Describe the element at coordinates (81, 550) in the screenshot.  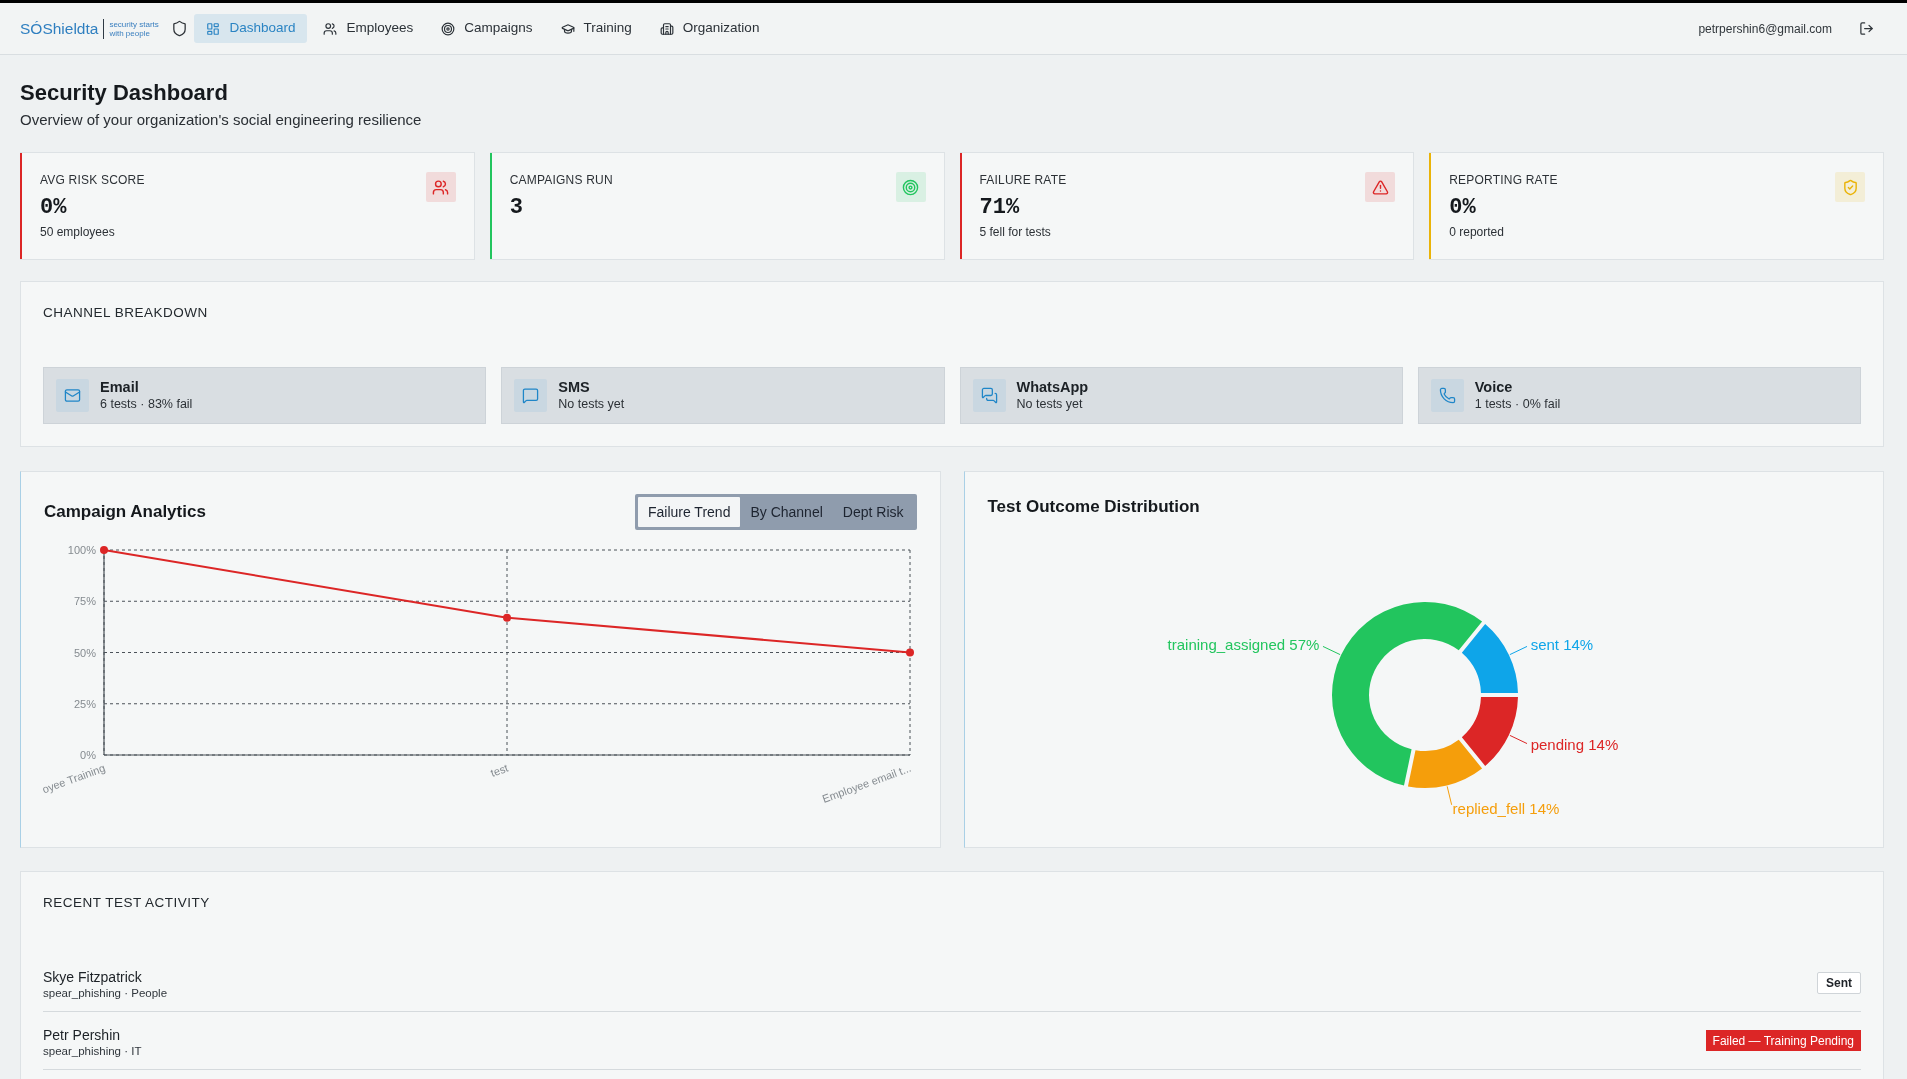
I see `axis-label: 100%` at that location.